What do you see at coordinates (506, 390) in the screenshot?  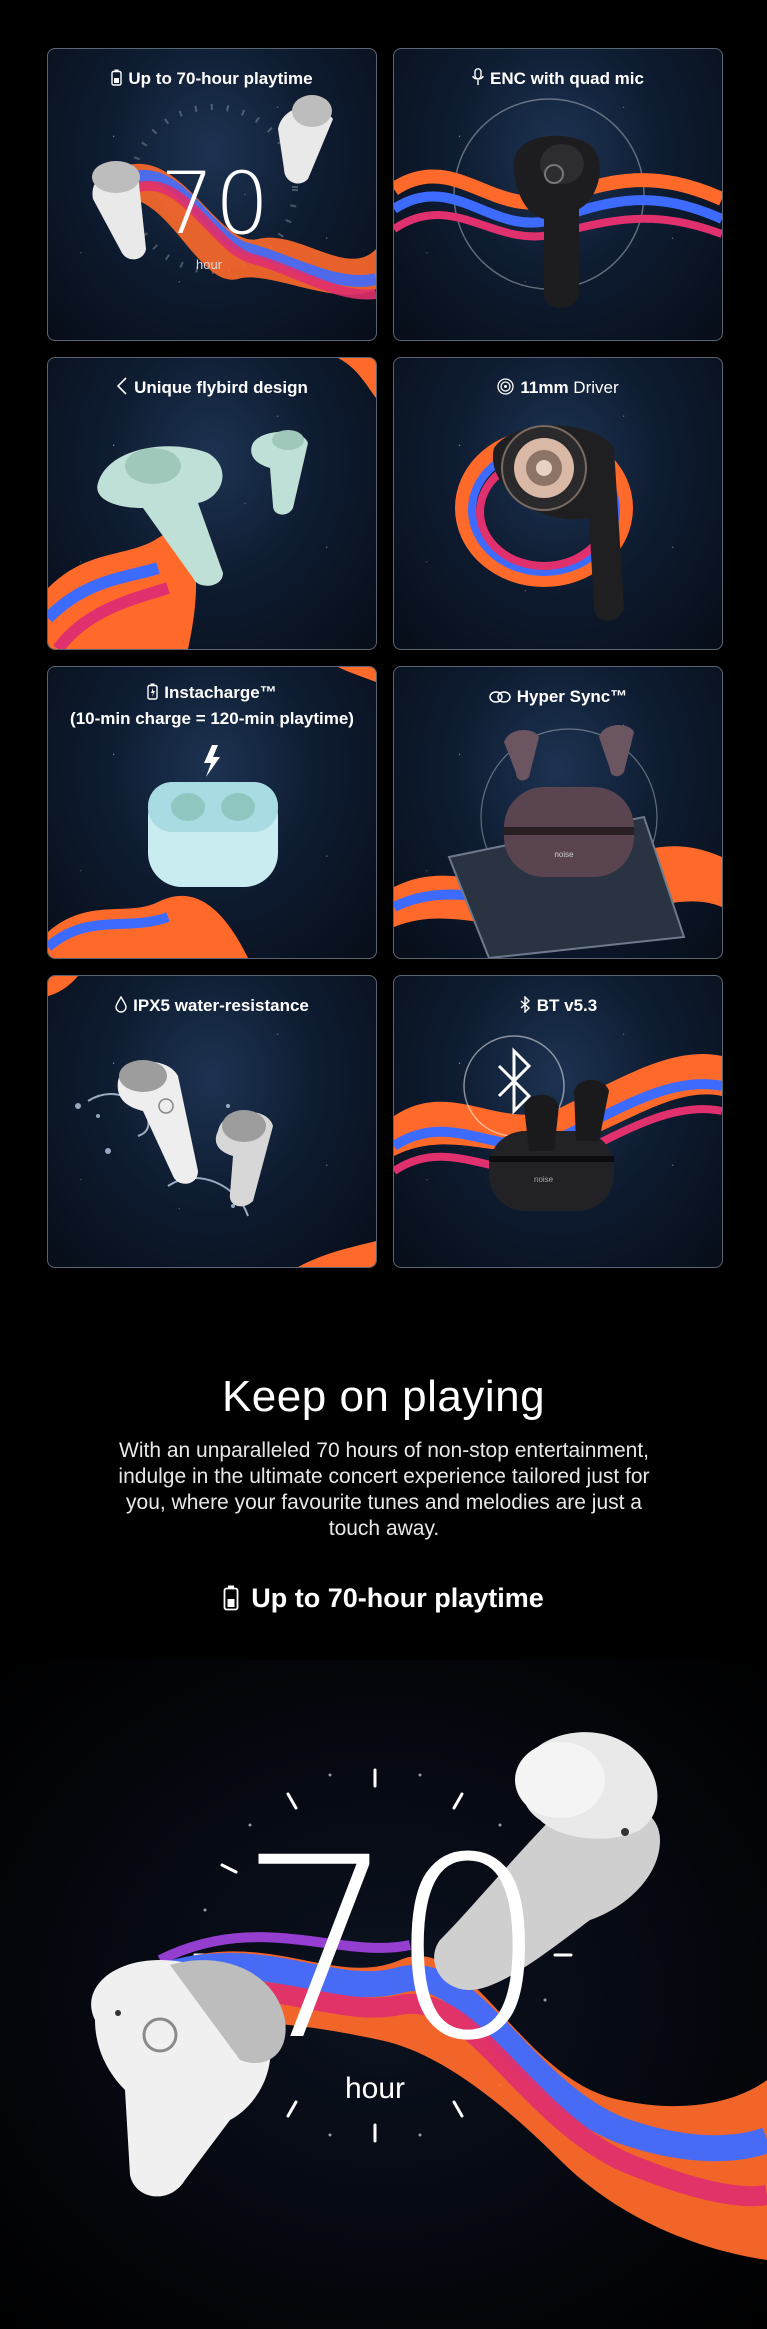 I see `driver-icon` at bounding box center [506, 390].